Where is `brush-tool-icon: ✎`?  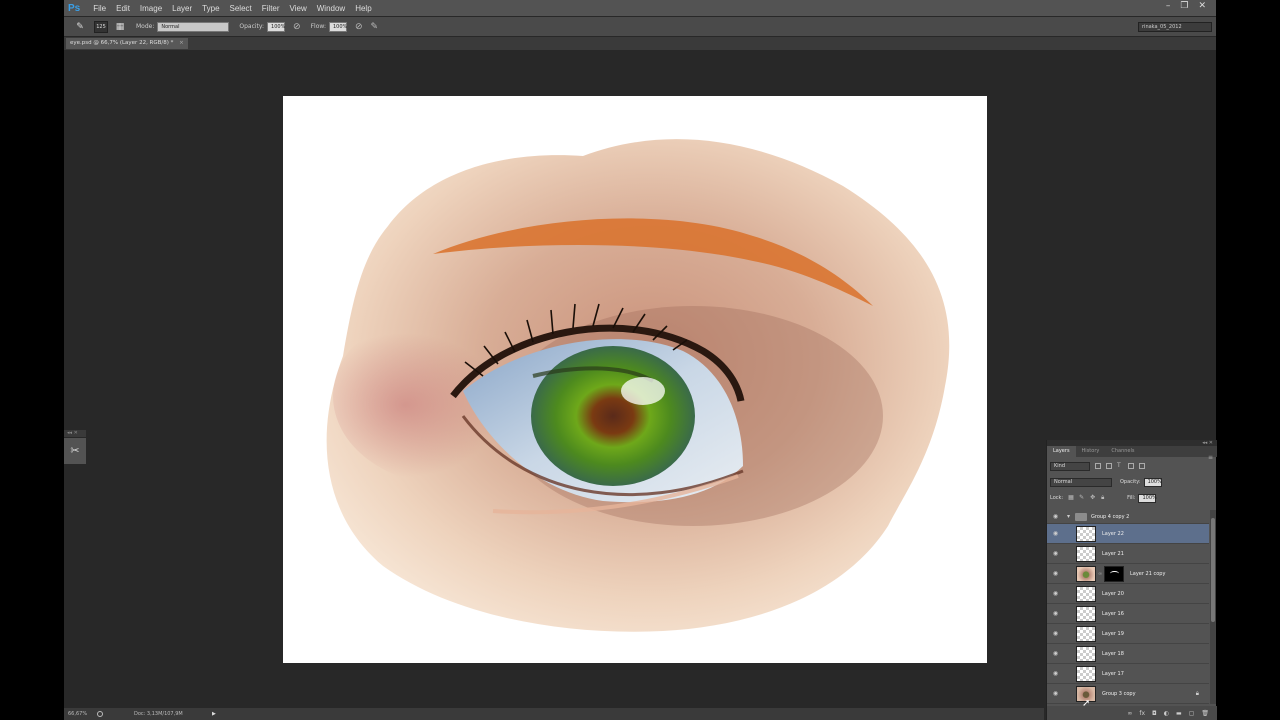 brush-tool-icon: ✎ is located at coordinates (80, 27).